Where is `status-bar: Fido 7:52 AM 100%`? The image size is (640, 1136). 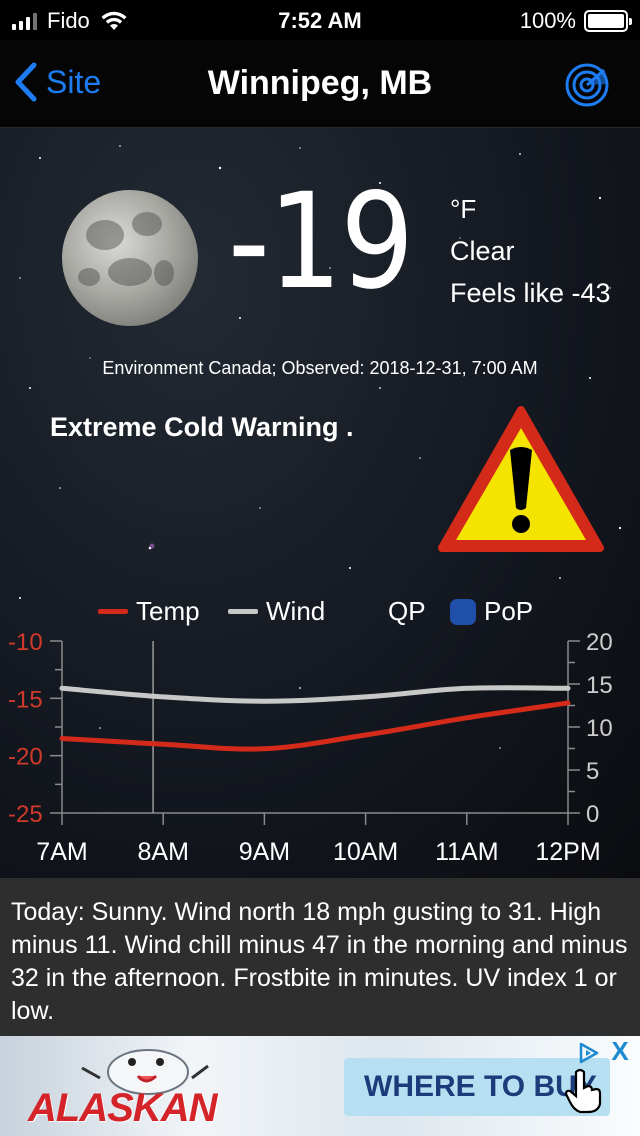 status-bar: Fido 7:52 AM 100% is located at coordinates (320, 20).